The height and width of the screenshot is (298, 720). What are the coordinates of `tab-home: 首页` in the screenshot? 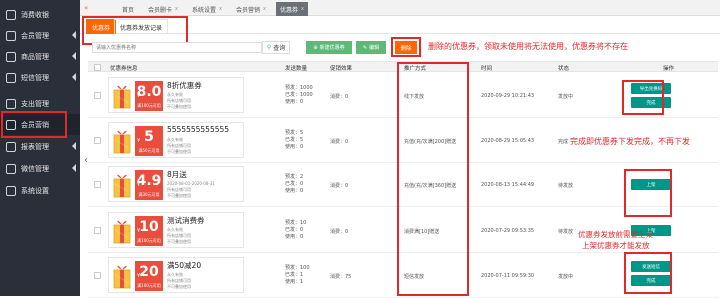 It's located at (128, 9).